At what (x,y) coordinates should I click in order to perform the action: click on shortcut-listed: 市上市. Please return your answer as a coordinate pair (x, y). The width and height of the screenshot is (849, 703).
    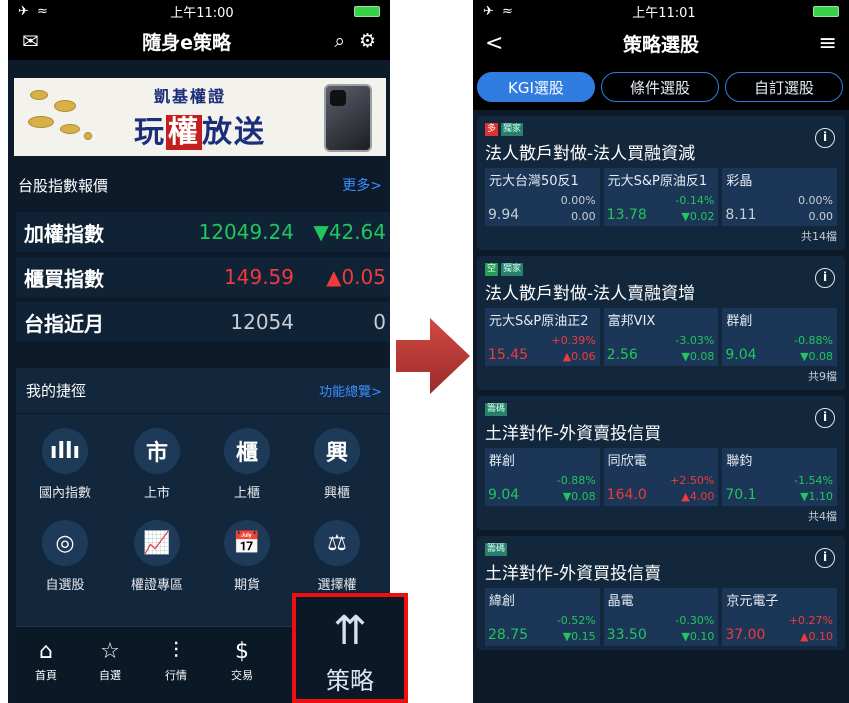
    Looking at the image, I should click on (157, 464).